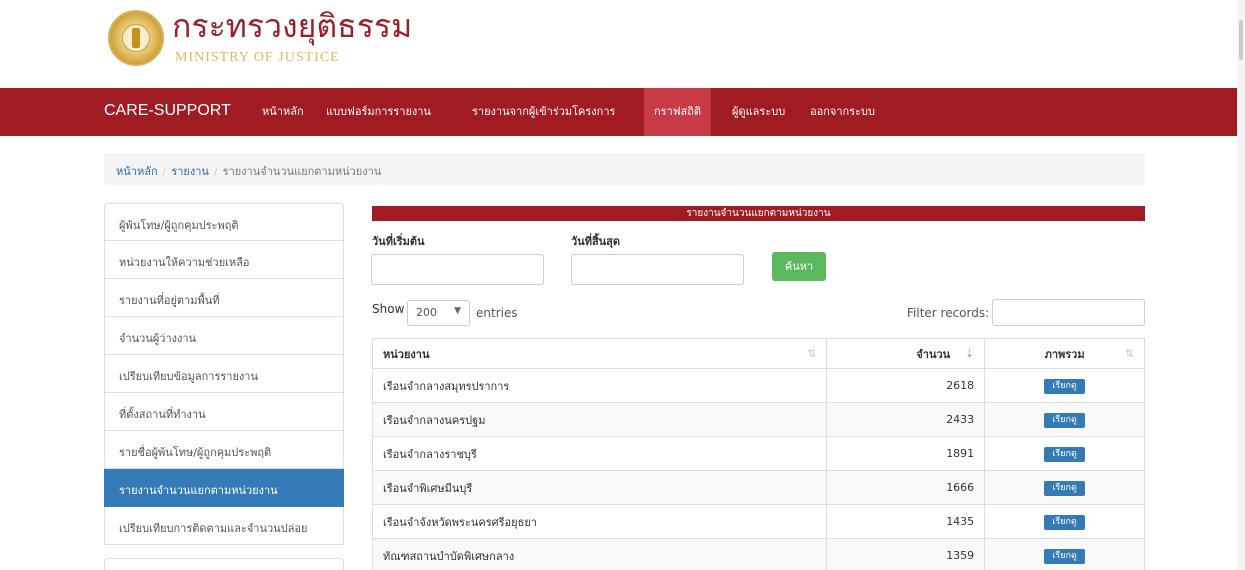 Image resolution: width=1245 pixels, height=570 pixels. I want to click on sidebar-item-compare-followup: เปรียบเทียบการติดตามและจำนวนปล่อย, so click(224, 526).